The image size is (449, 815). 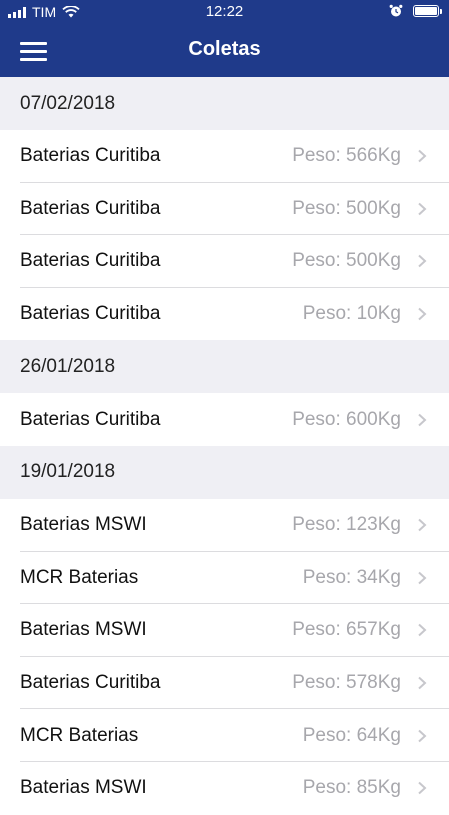 What do you see at coordinates (224, 367) in the screenshot?
I see `section-header-date: 26/01/2018` at bounding box center [224, 367].